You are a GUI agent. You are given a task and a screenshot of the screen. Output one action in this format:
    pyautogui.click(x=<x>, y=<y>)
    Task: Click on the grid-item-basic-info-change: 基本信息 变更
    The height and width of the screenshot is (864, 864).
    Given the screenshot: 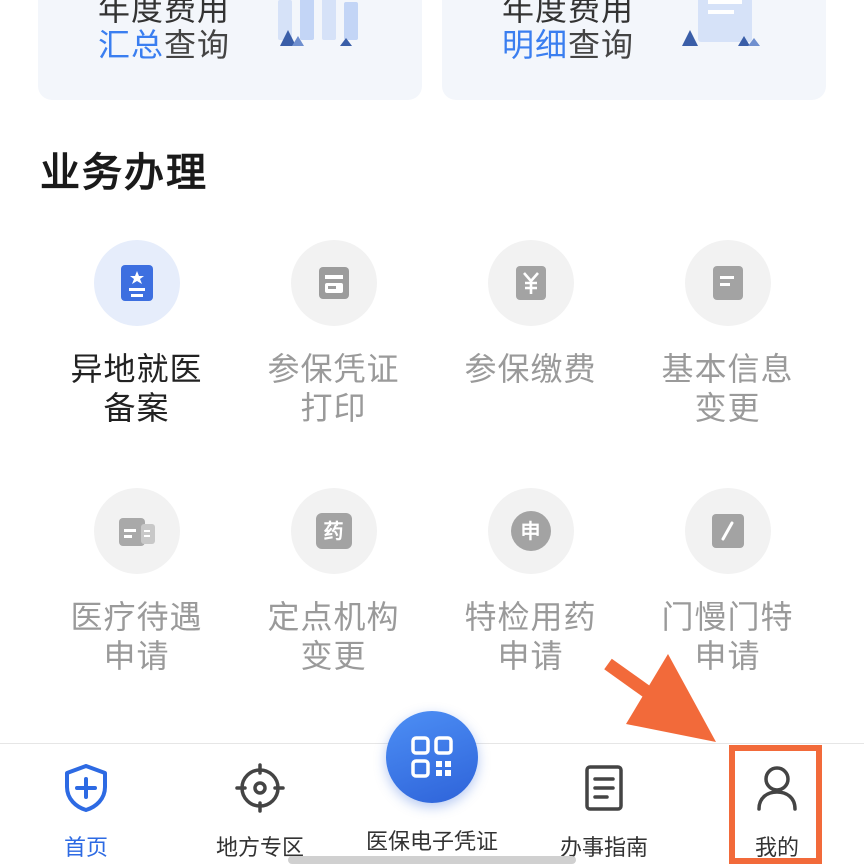 What is the action you would take?
    pyautogui.click(x=727, y=334)
    